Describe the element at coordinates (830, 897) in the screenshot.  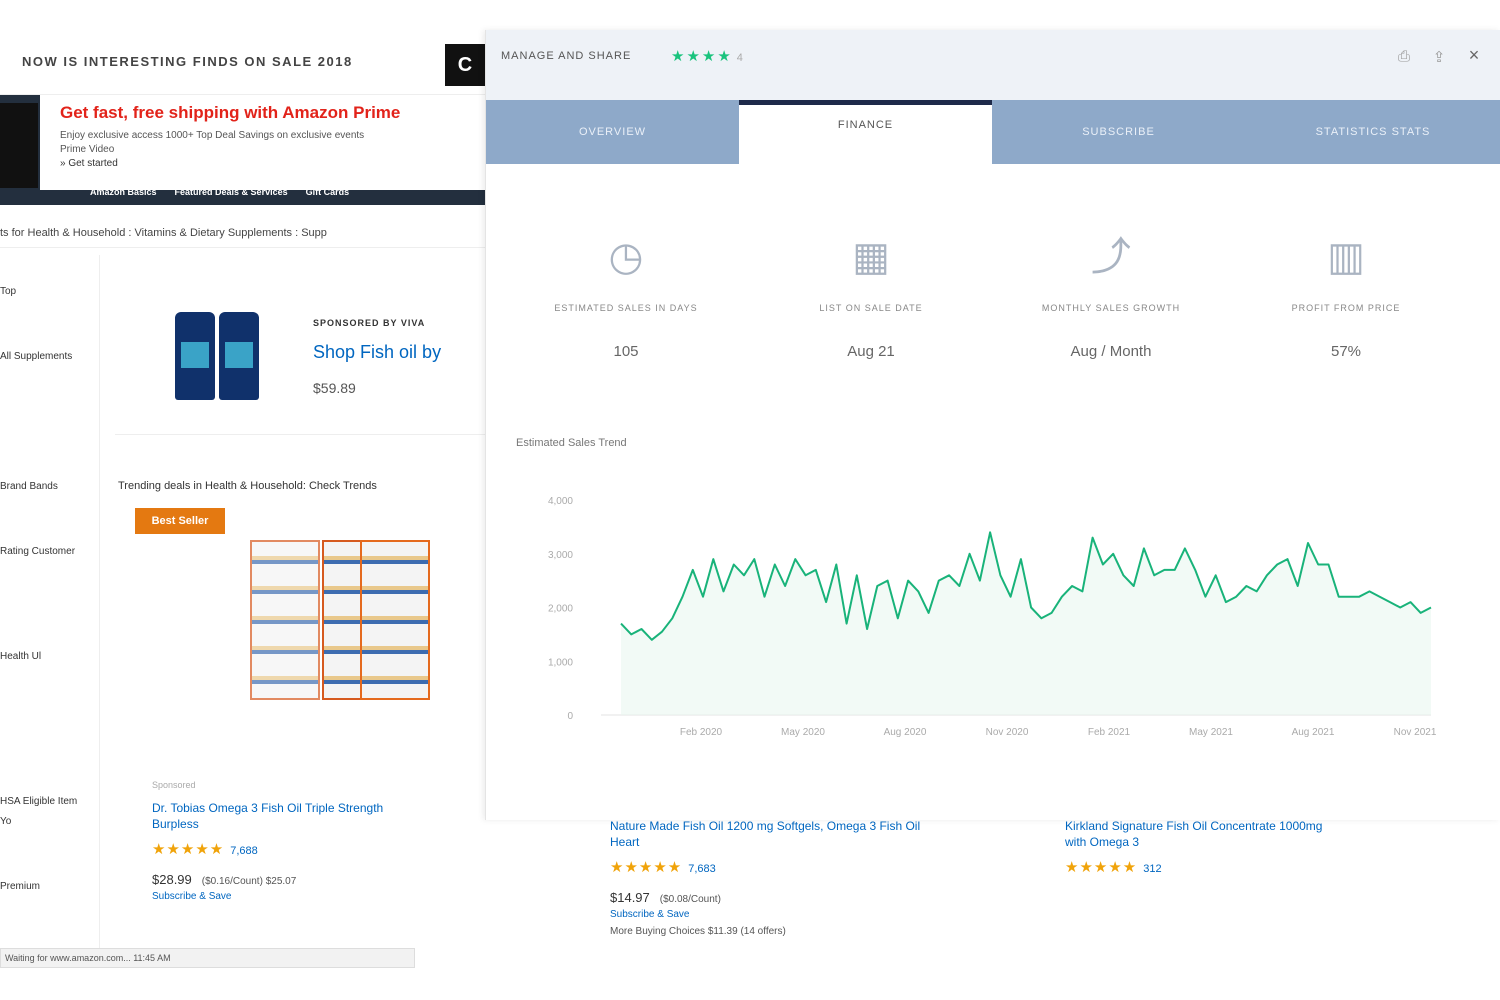
I see `product-price: $14.97 ($0.08/Count)` at that location.